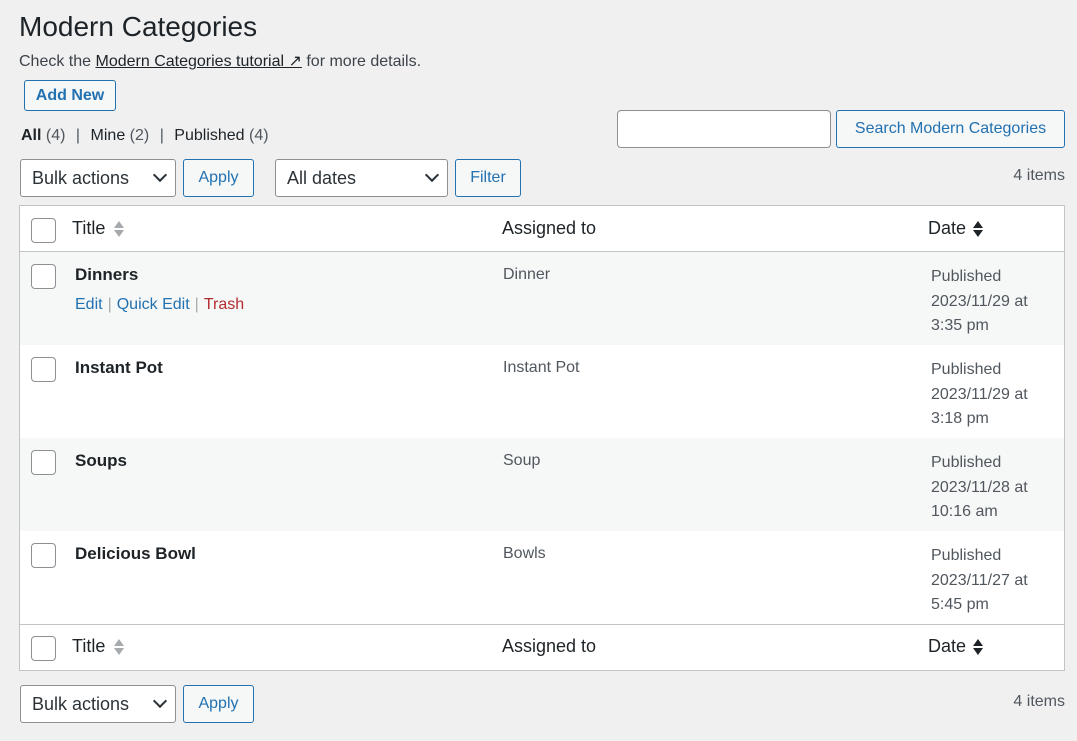  I want to click on column-assigned-footer: Assigned to, so click(549, 646).